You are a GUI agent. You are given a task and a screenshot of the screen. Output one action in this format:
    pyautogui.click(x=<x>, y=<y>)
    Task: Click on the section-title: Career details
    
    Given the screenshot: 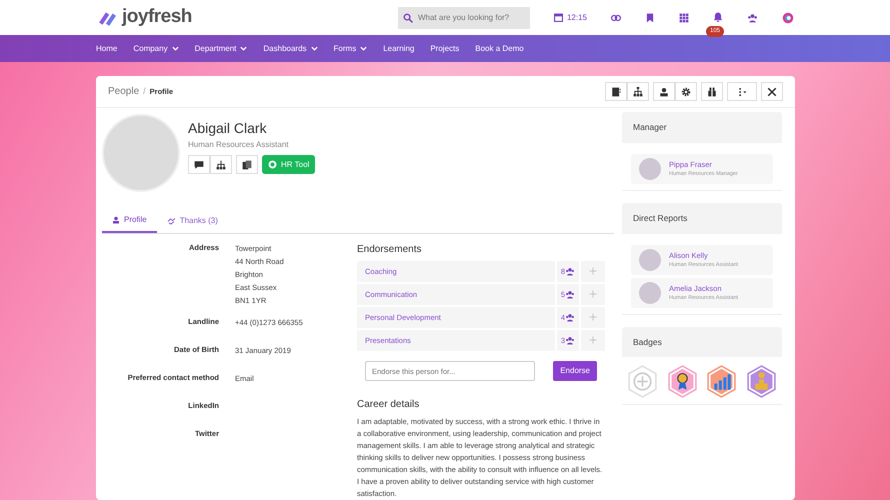 What is the action you would take?
    pyautogui.click(x=388, y=405)
    